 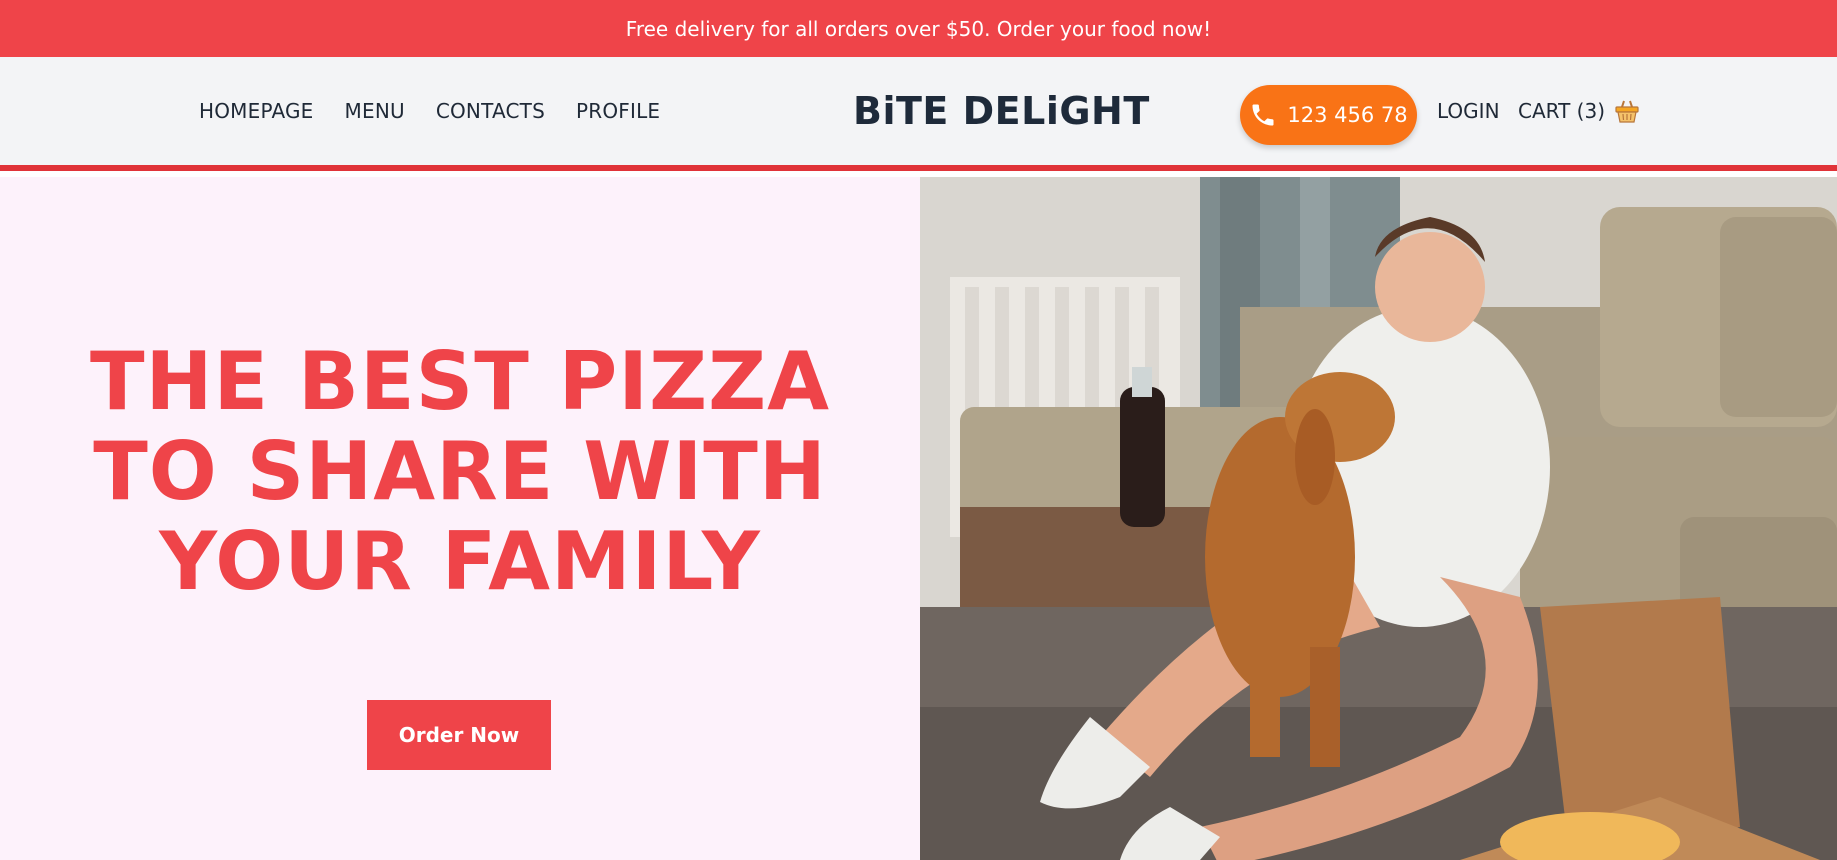 I want to click on phone-button: 123 456 78, so click(x=1328, y=115).